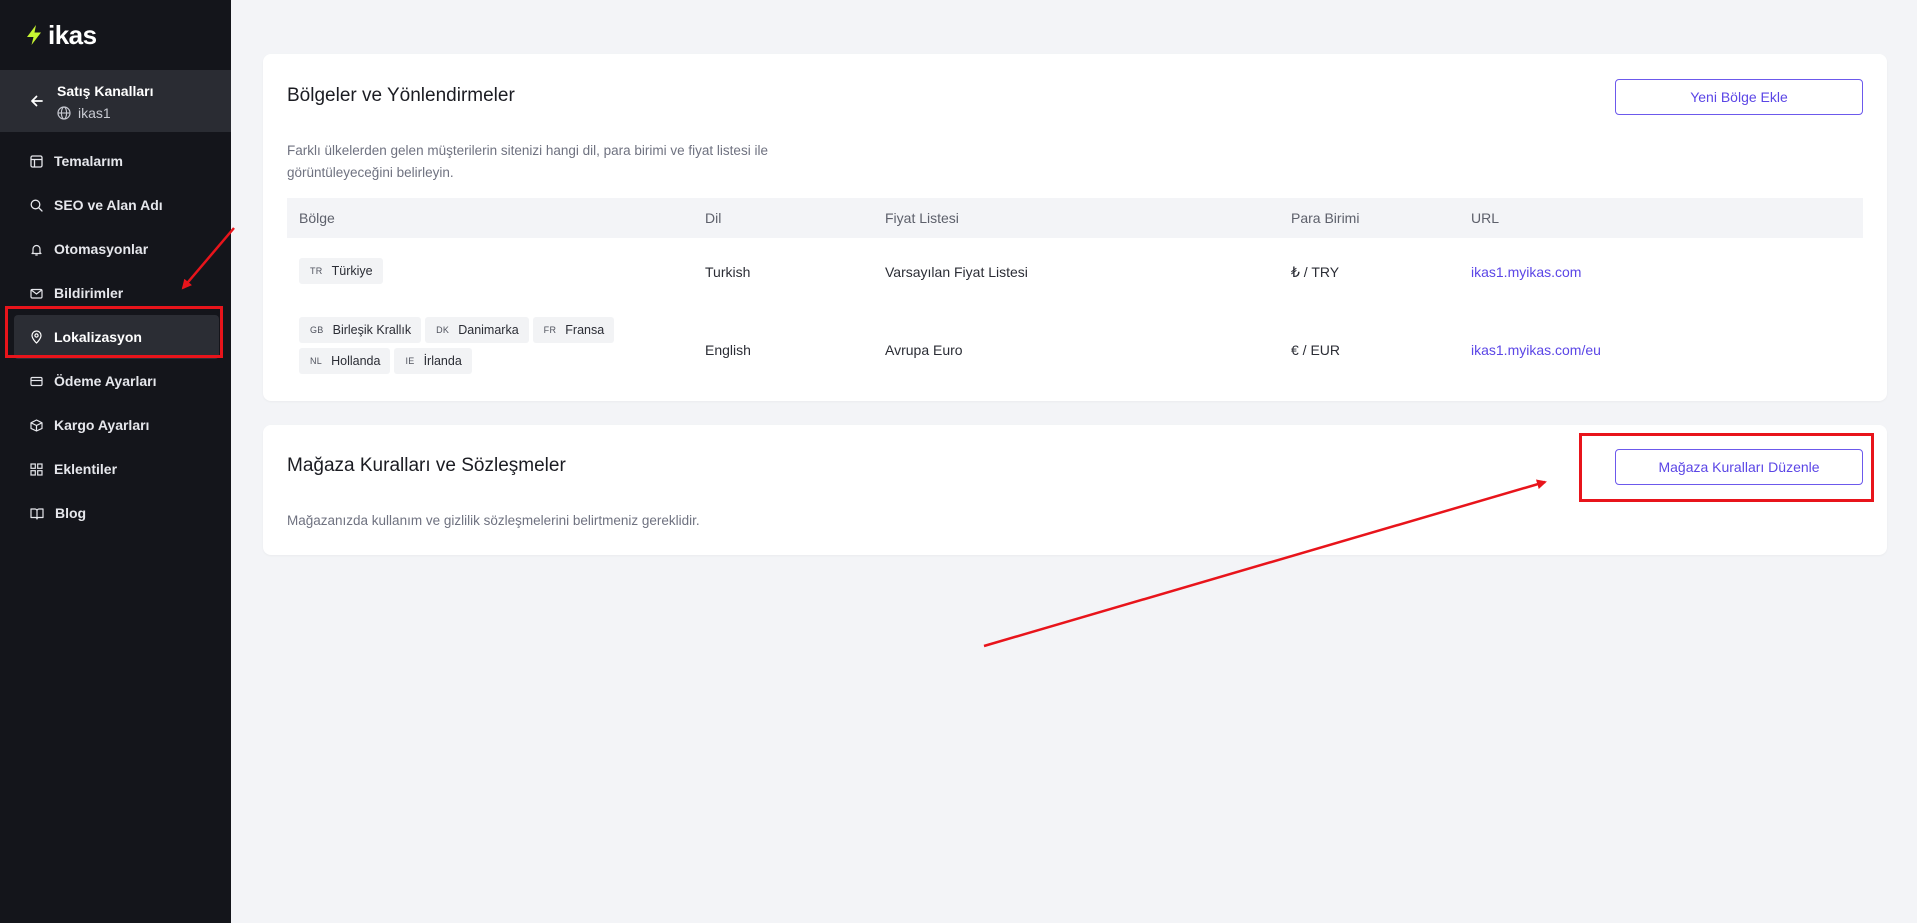 The height and width of the screenshot is (923, 1917). Describe the element at coordinates (36, 381) in the screenshot. I see `credit-card-icon` at that location.